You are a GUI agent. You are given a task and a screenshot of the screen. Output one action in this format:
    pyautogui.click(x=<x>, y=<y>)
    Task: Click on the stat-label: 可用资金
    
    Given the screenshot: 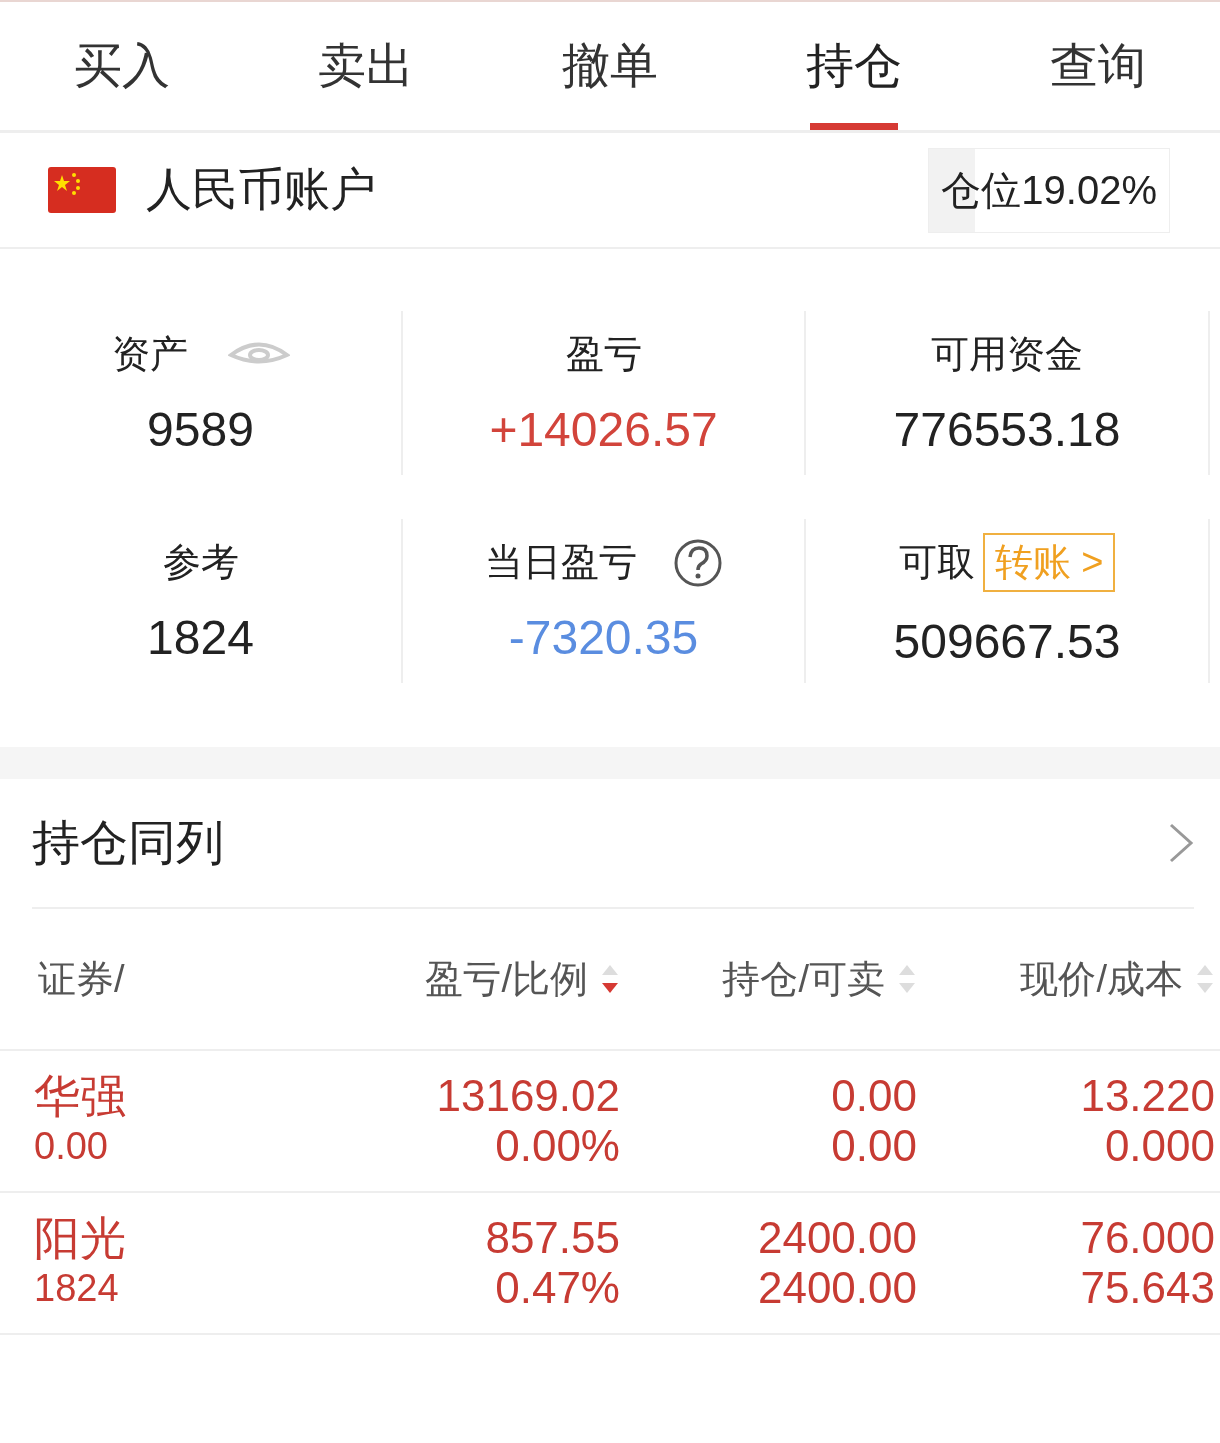 What is the action you would take?
    pyautogui.click(x=1007, y=354)
    